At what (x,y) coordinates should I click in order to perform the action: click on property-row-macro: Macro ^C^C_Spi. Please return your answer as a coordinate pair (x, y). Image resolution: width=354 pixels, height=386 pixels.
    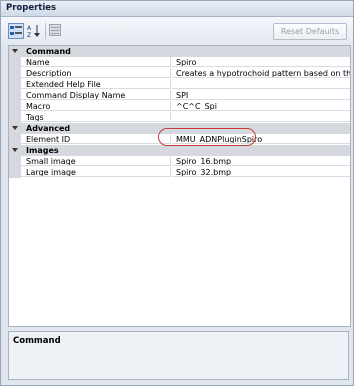
    Looking at the image, I should click on (179, 106).